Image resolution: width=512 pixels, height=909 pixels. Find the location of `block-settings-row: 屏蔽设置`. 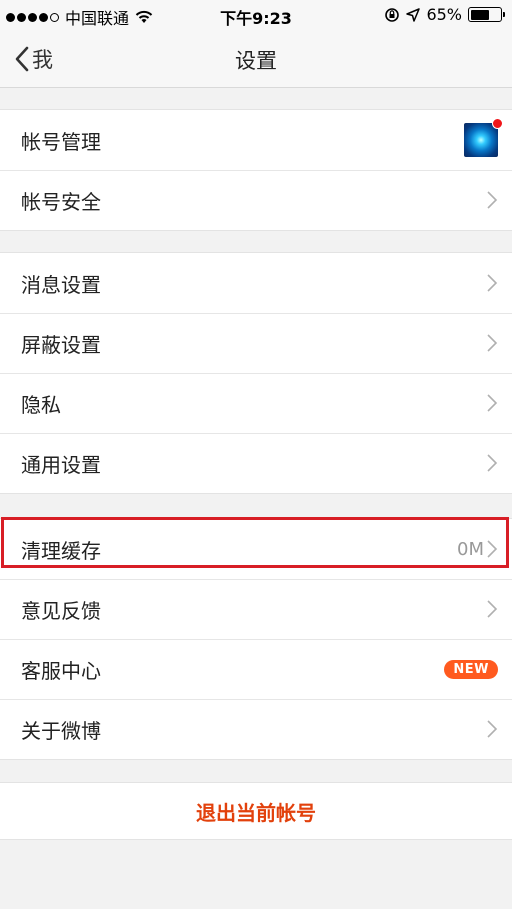

block-settings-row: 屏蔽设置 is located at coordinates (256, 343).